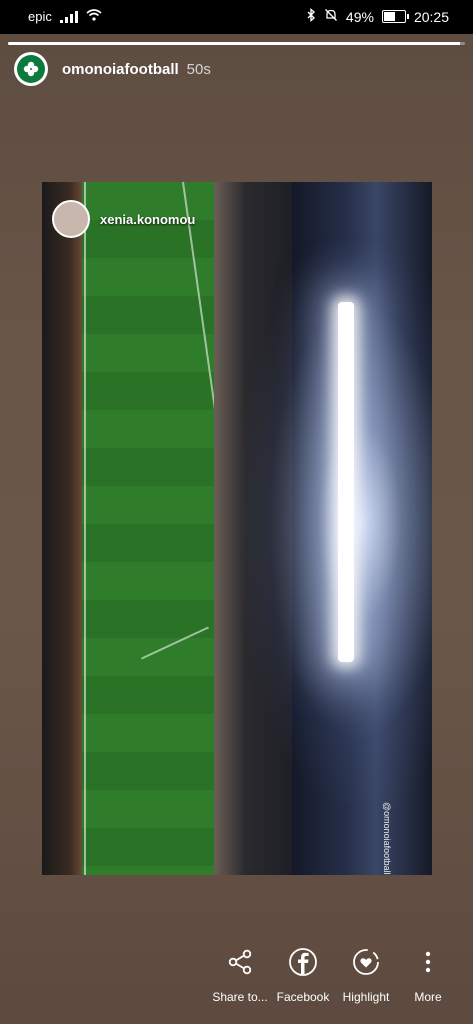  I want to click on media-watermark: @omonoiafootball, so click(387, 838).